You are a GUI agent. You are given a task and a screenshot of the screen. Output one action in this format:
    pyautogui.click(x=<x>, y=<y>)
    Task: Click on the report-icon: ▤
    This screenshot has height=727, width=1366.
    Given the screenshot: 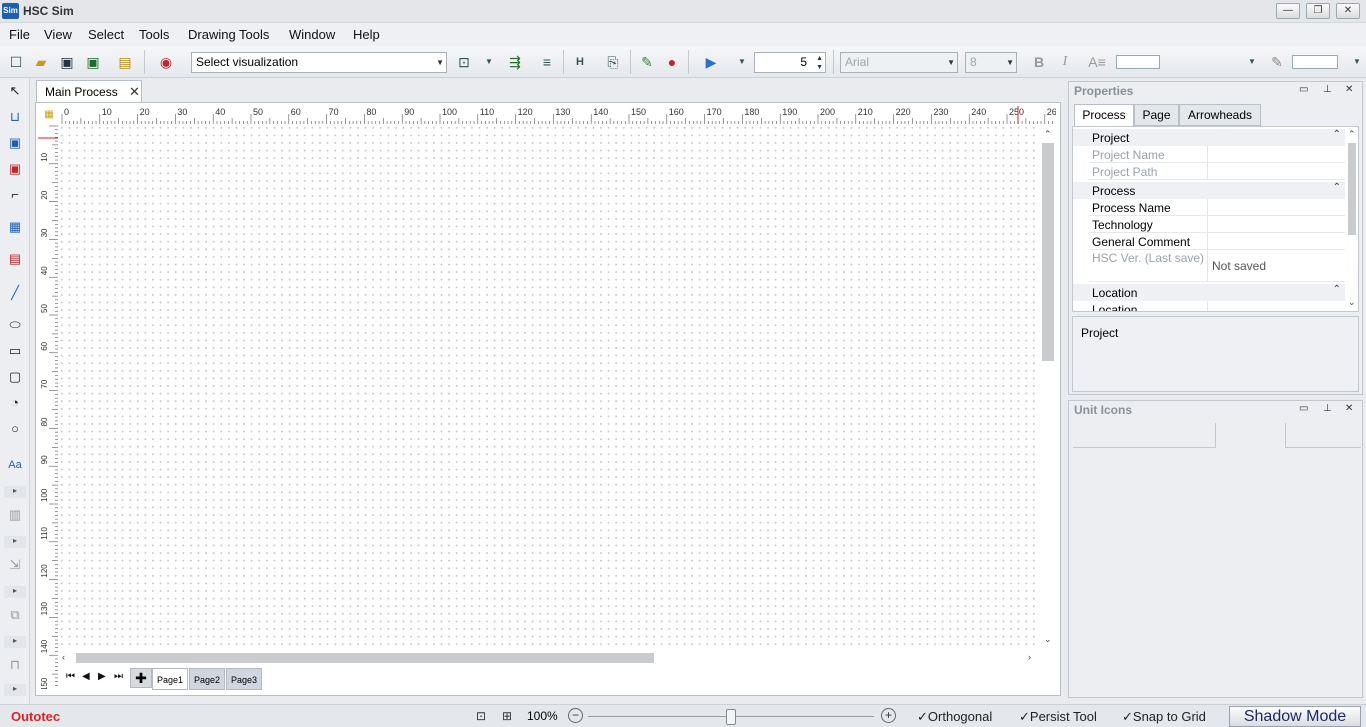 What is the action you would take?
    pyautogui.click(x=125, y=62)
    